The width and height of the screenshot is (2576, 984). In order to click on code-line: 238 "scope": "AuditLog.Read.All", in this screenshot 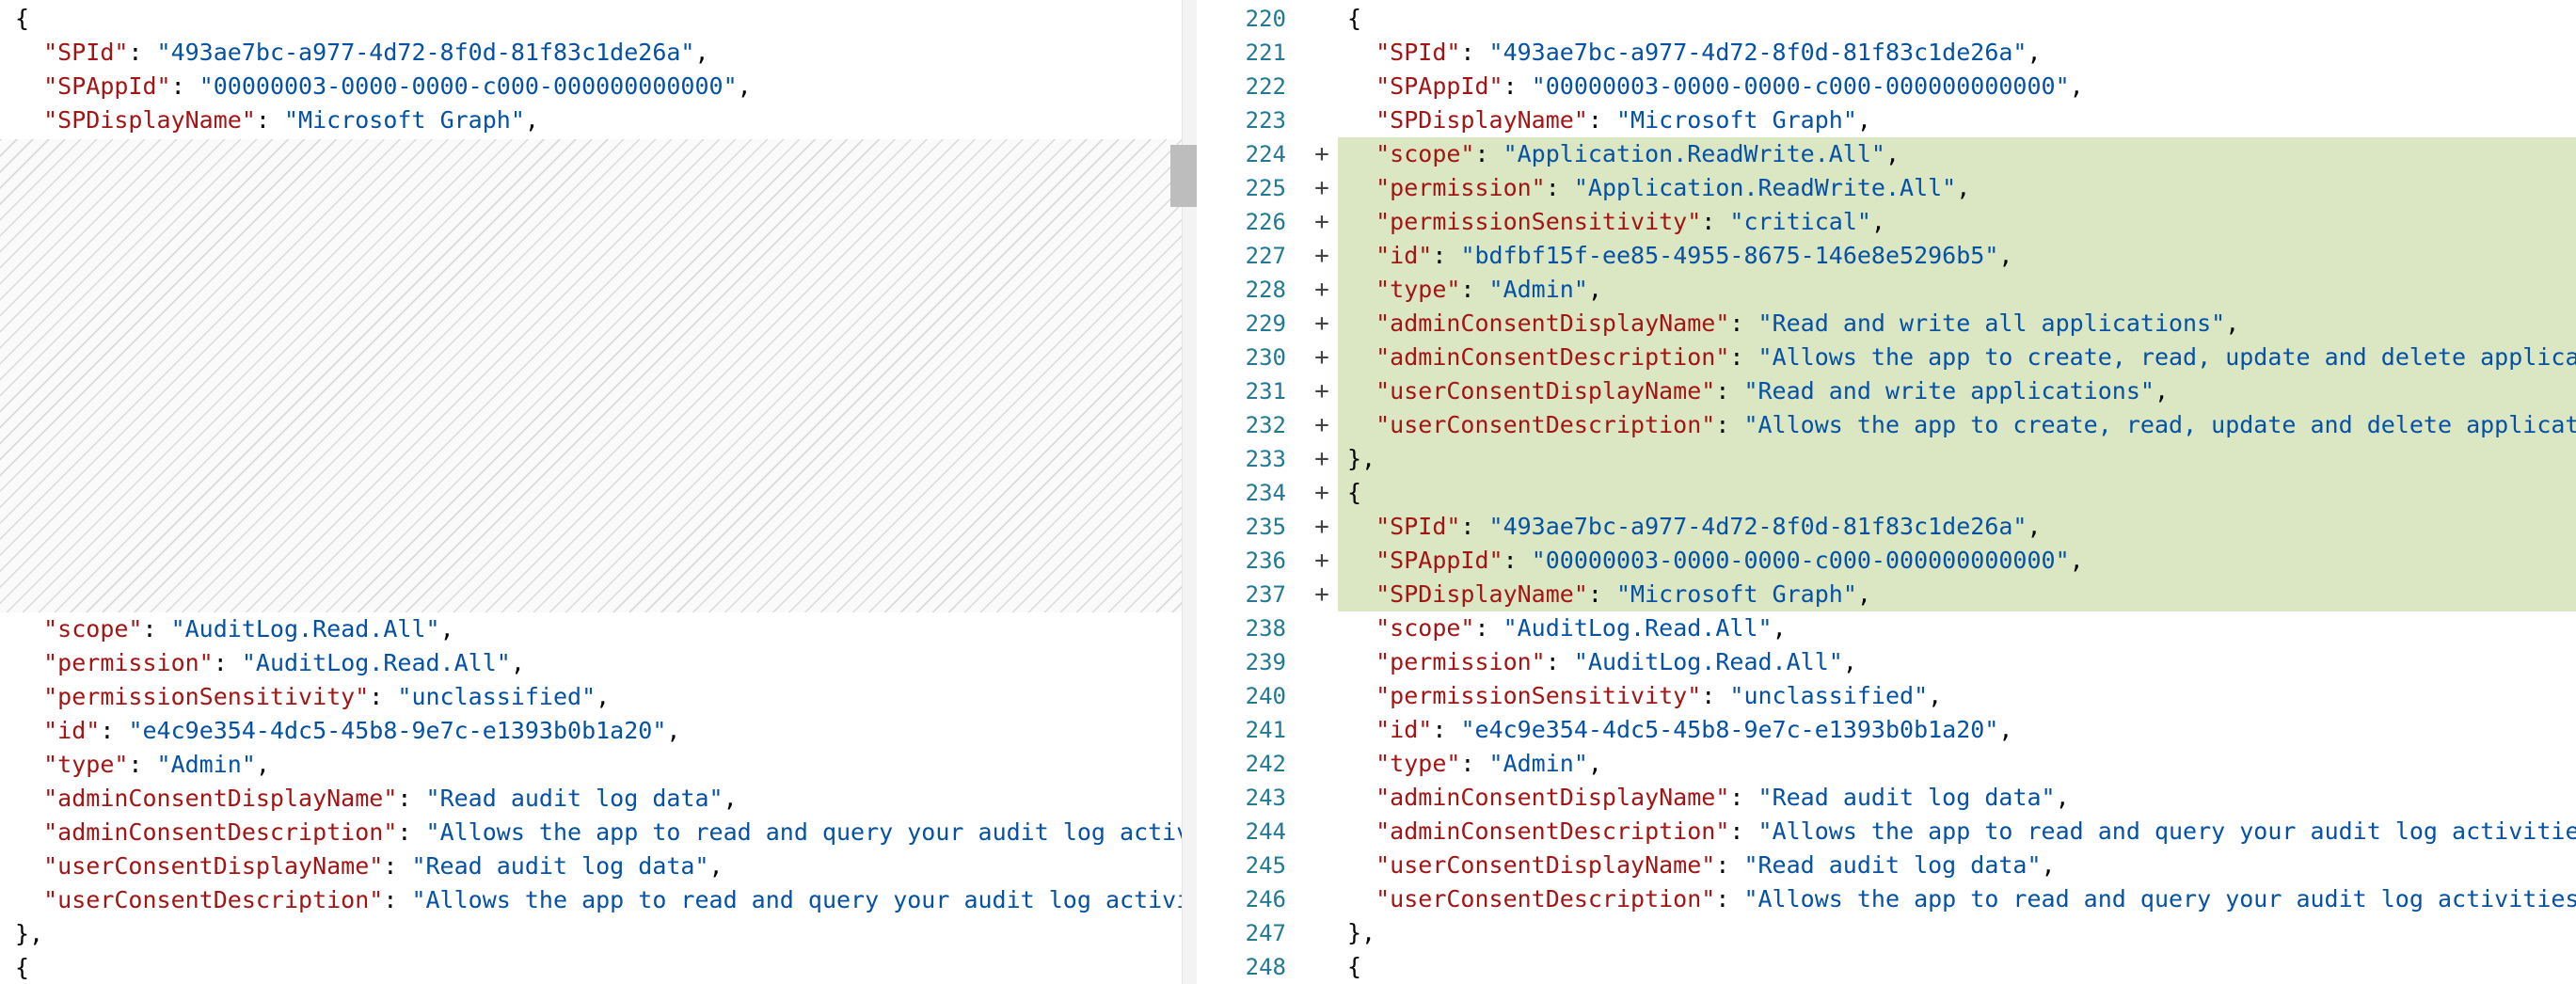, I will do `click(1887, 628)`.